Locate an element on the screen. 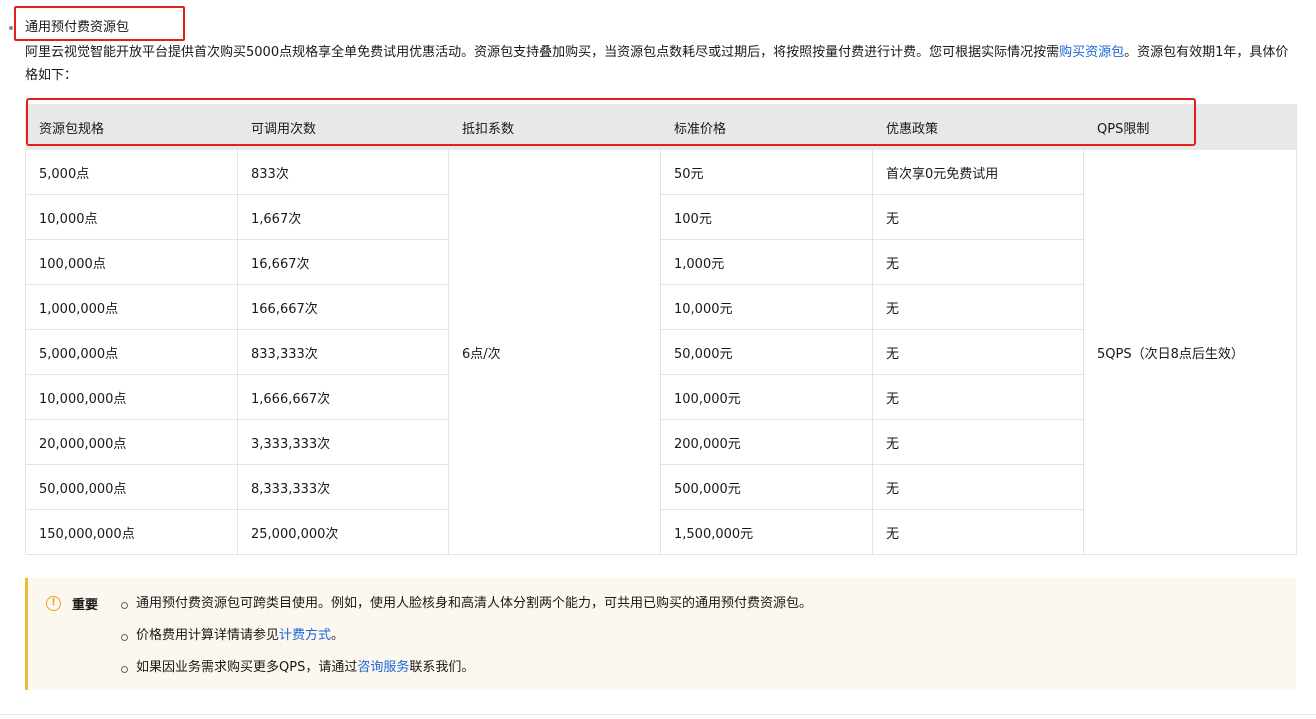 This screenshot has height=719, width=1316. cell-promo: 首次享0元免费试用 is located at coordinates (978, 172).